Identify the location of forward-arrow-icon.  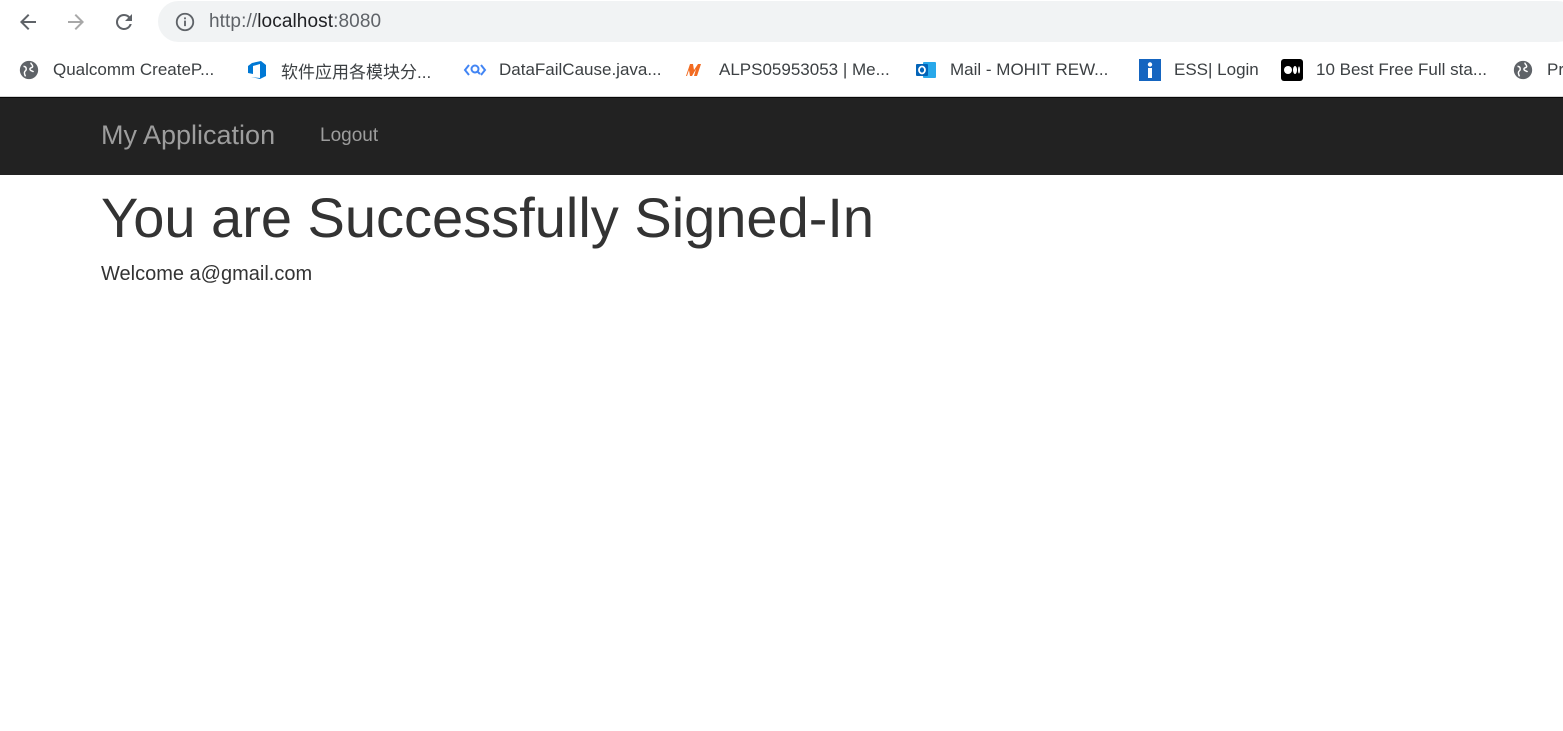
(76, 22).